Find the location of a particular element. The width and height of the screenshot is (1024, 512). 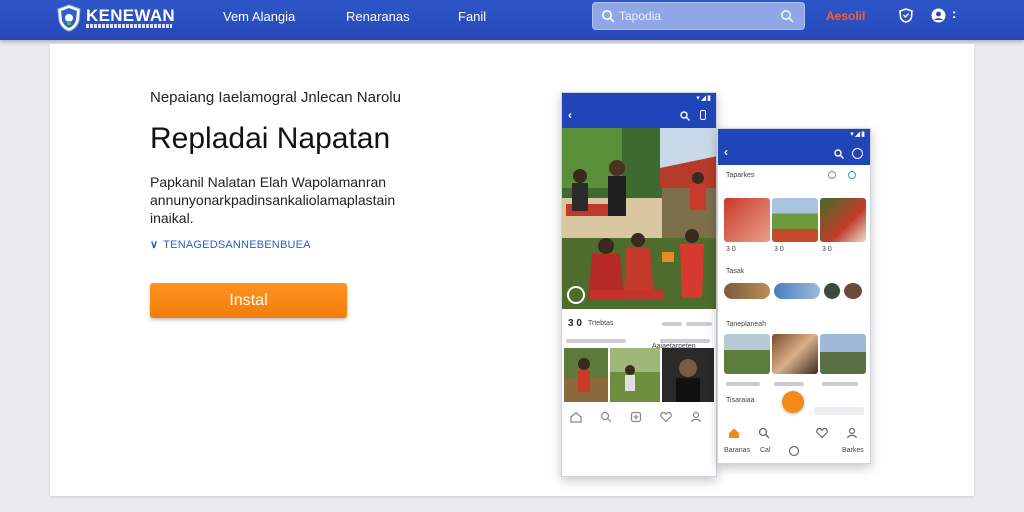

phone-mockup-left: ▾◢▮ ‹ 3 0 Trtebtas Aaiaetarpeten is located at coordinates (639, 284).